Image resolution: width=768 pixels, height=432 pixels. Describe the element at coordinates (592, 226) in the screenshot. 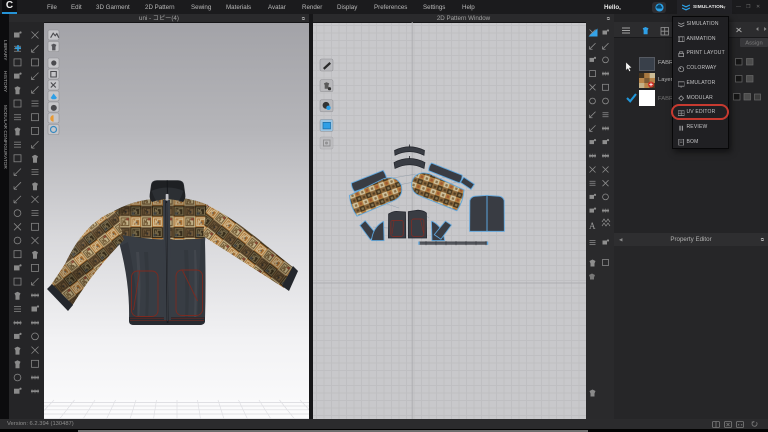

I see `svg-text: A` at that location.